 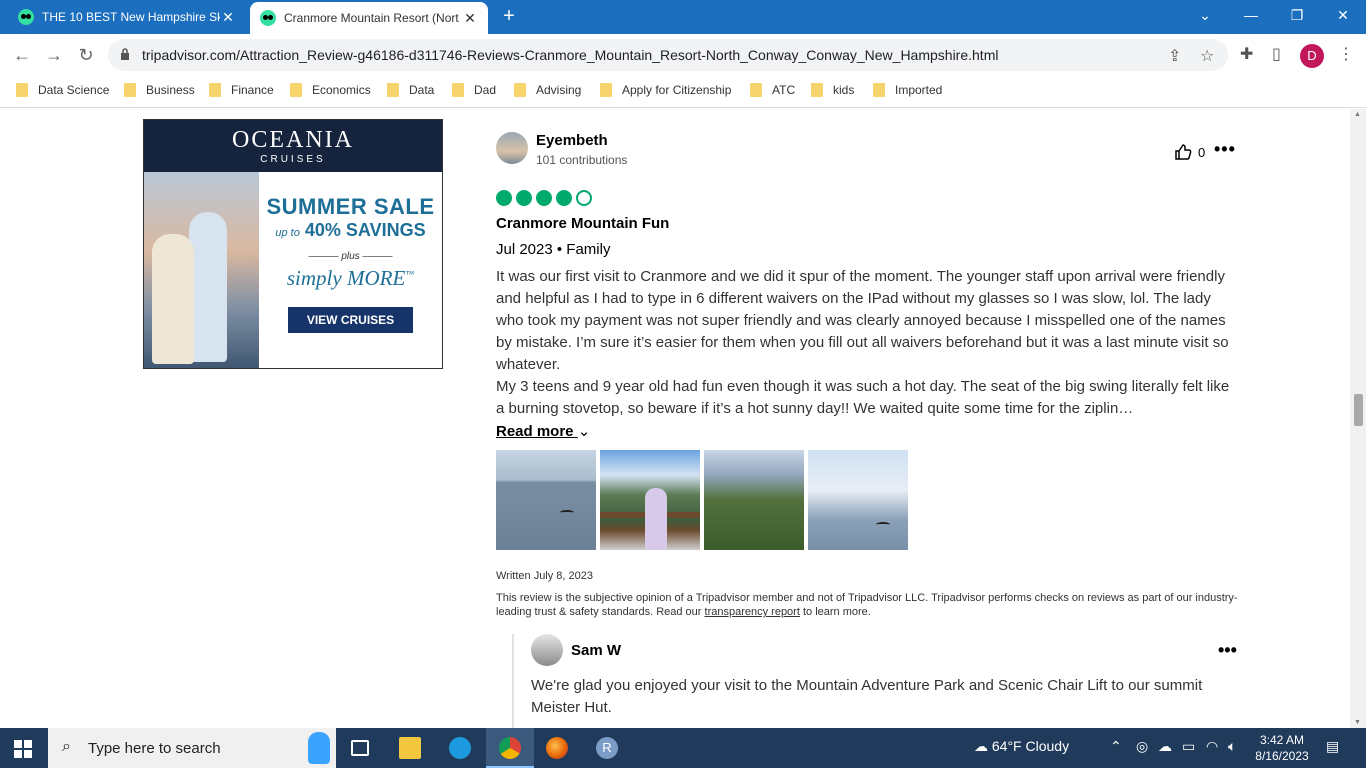 What do you see at coordinates (293, 159) in the screenshot?
I see `ad-brand-sub: CRUISES` at bounding box center [293, 159].